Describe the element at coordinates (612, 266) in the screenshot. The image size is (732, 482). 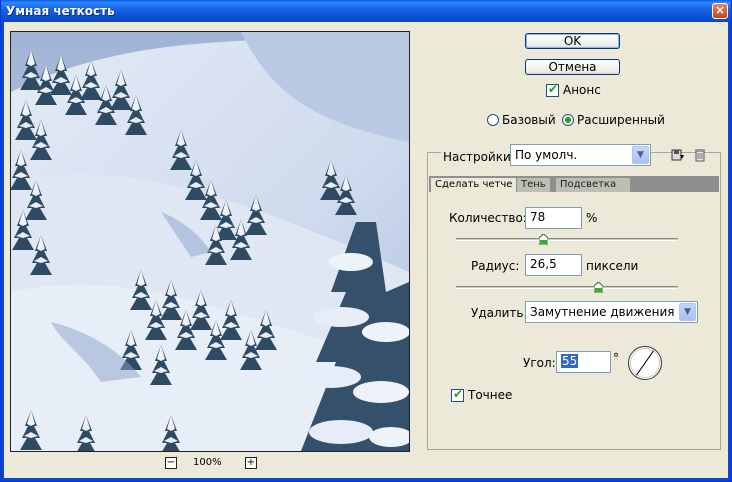
I see `radius-unit: пиксели` at that location.